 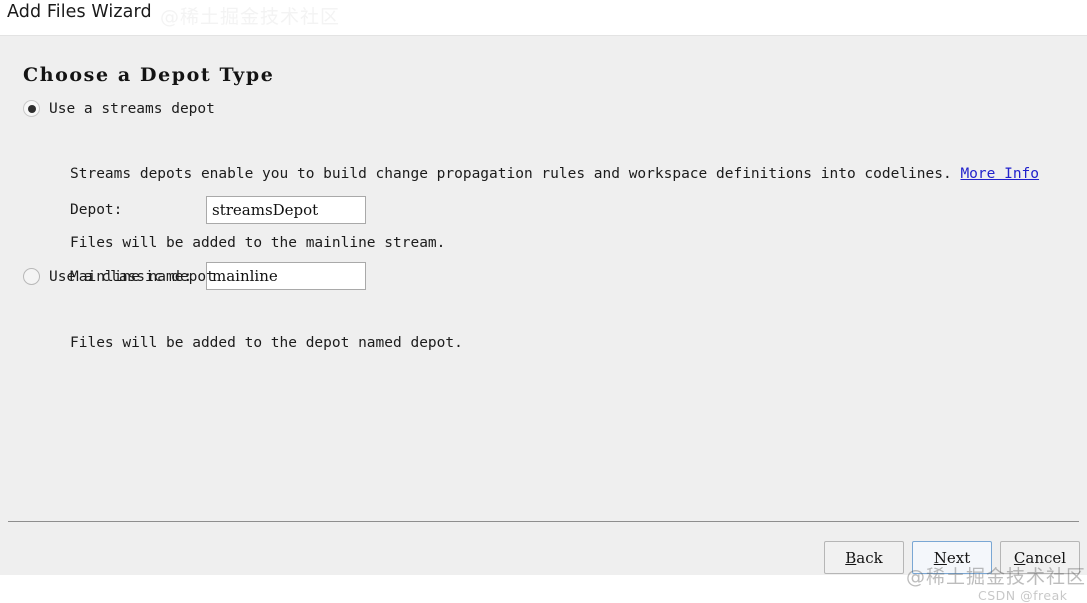 I want to click on window-title: Add Files Wizard, so click(x=79, y=12).